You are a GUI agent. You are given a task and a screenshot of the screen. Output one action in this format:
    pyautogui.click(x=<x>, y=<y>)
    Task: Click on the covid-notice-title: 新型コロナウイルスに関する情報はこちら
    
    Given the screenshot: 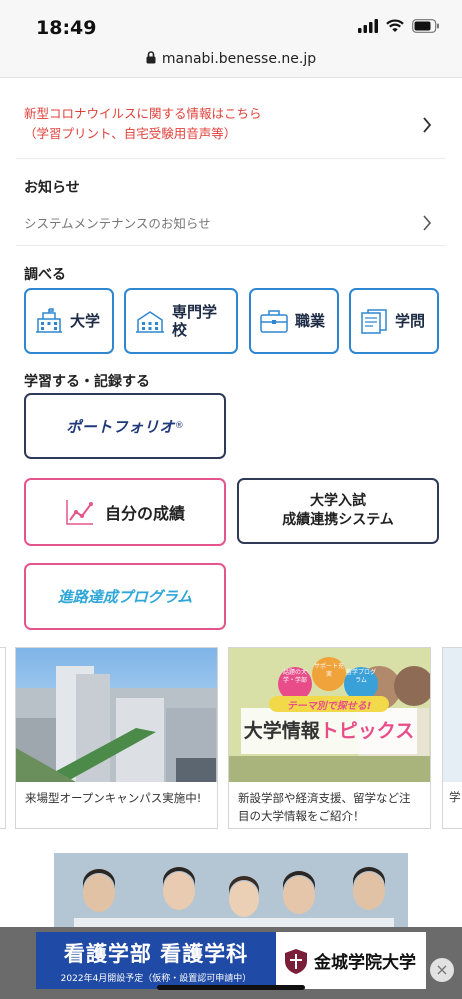 What is the action you would take?
    pyautogui.click(x=143, y=113)
    